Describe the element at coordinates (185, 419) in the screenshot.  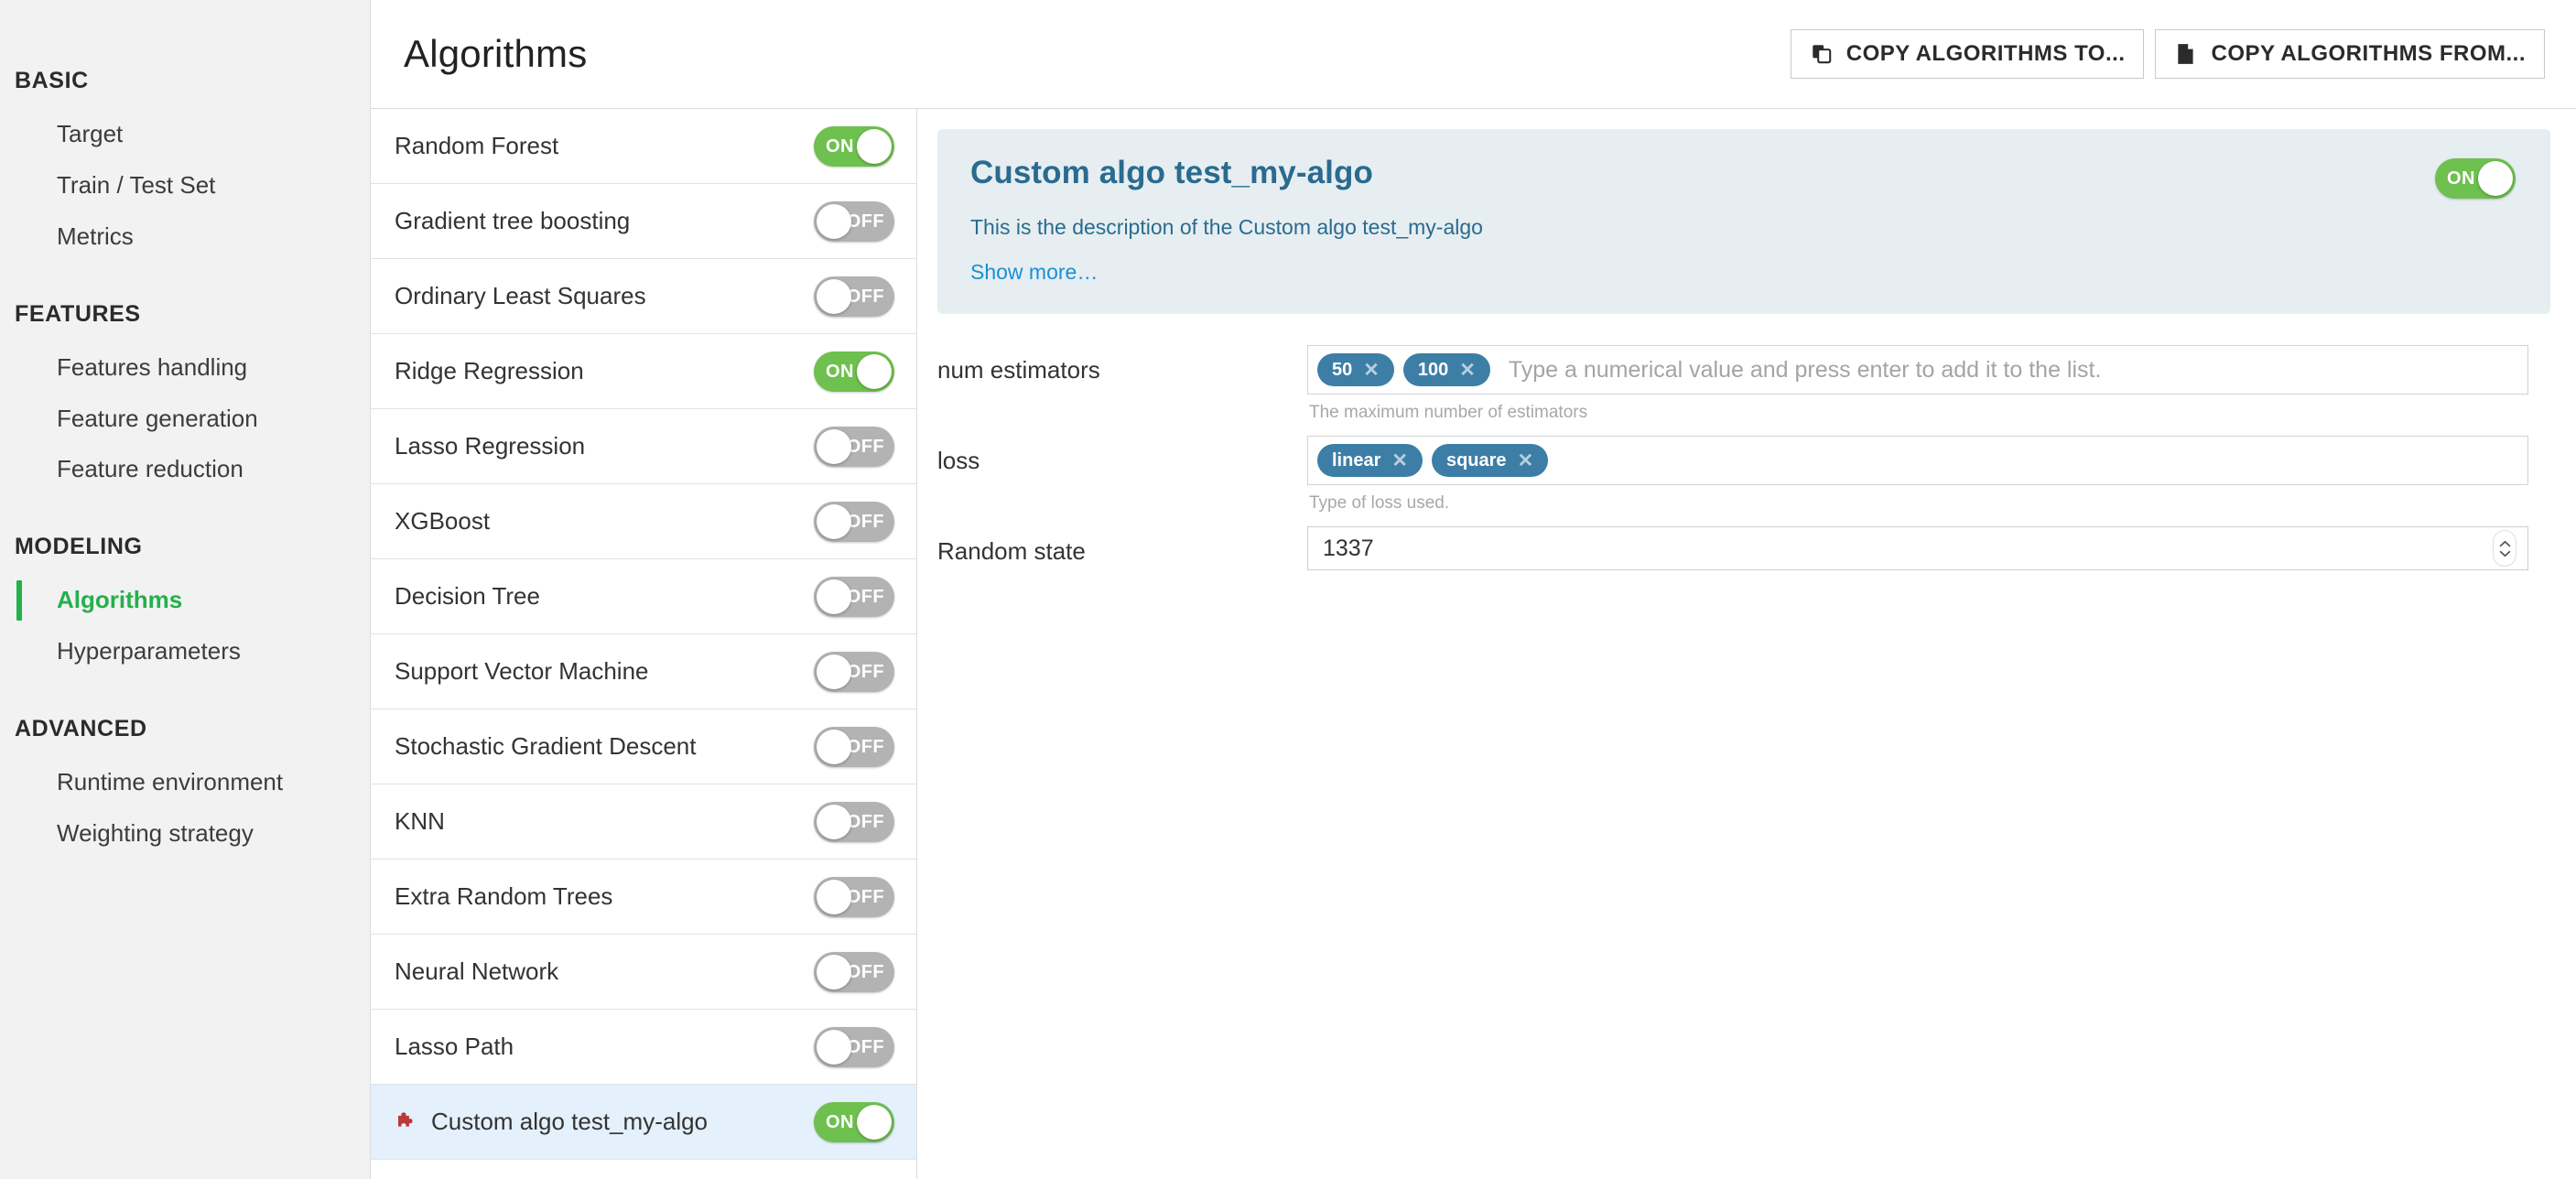
I see `sidebar-item-feature-generation: Feature generation` at that location.